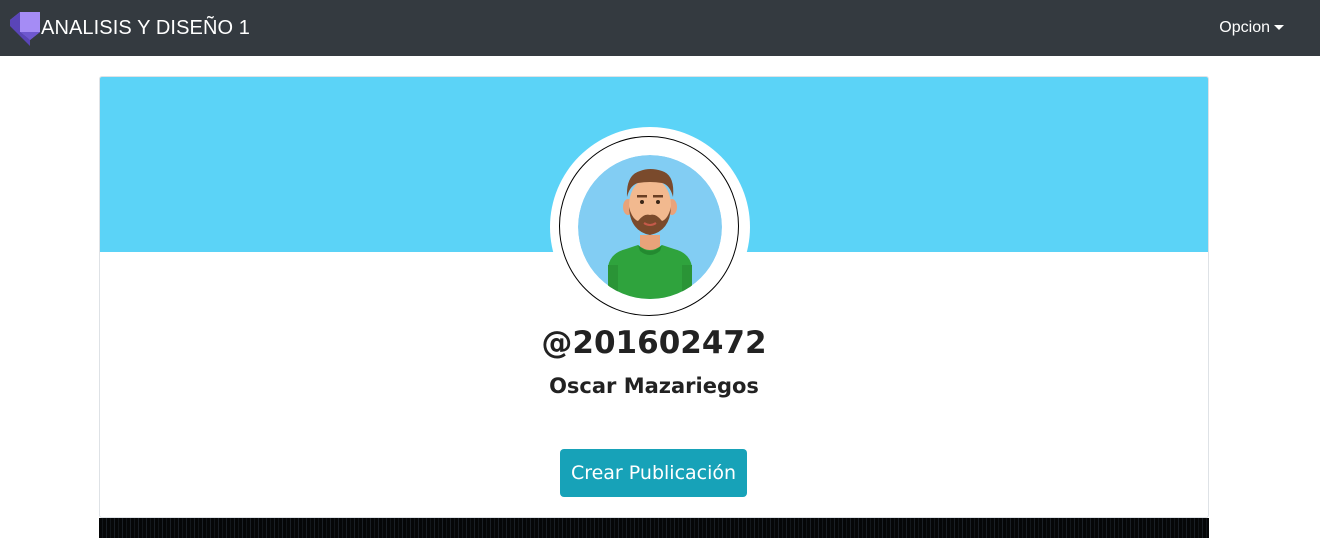 The width and height of the screenshot is (1320, 538). What do you see at coordinates (654, 386) in the screenshot?
I see `full-name: Oscar Mazariegos` at bounding box center [654, 386].